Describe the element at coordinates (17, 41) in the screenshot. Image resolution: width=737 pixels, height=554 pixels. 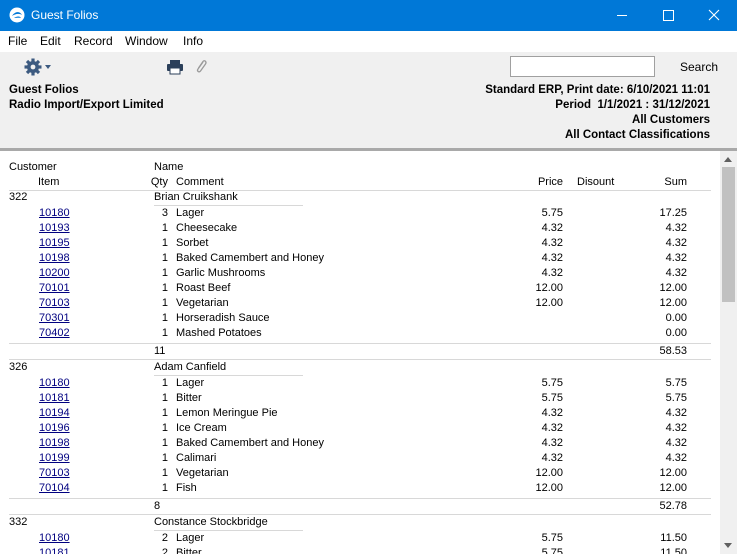
I see `menu-file: File` at that location.